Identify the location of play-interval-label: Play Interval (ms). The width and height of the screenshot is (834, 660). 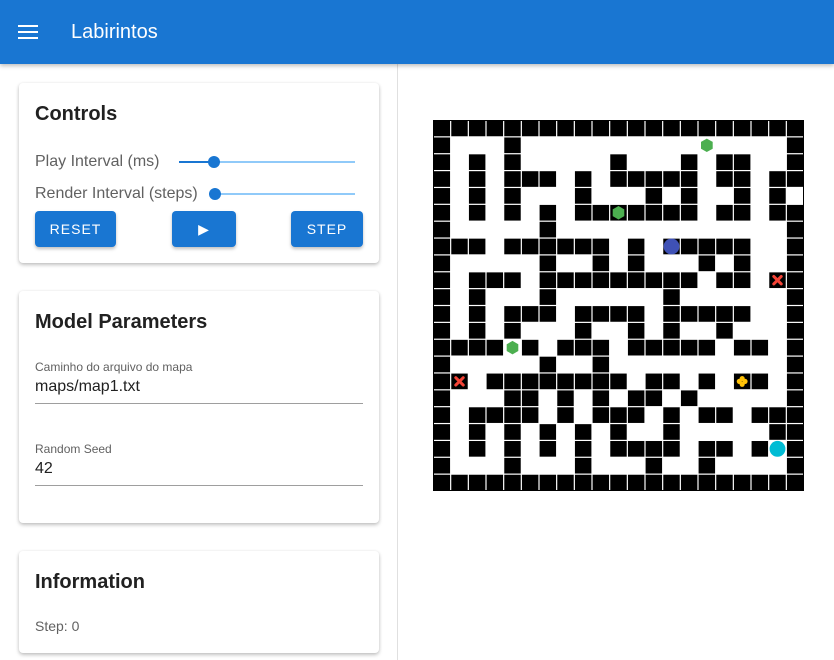
(97, 161).